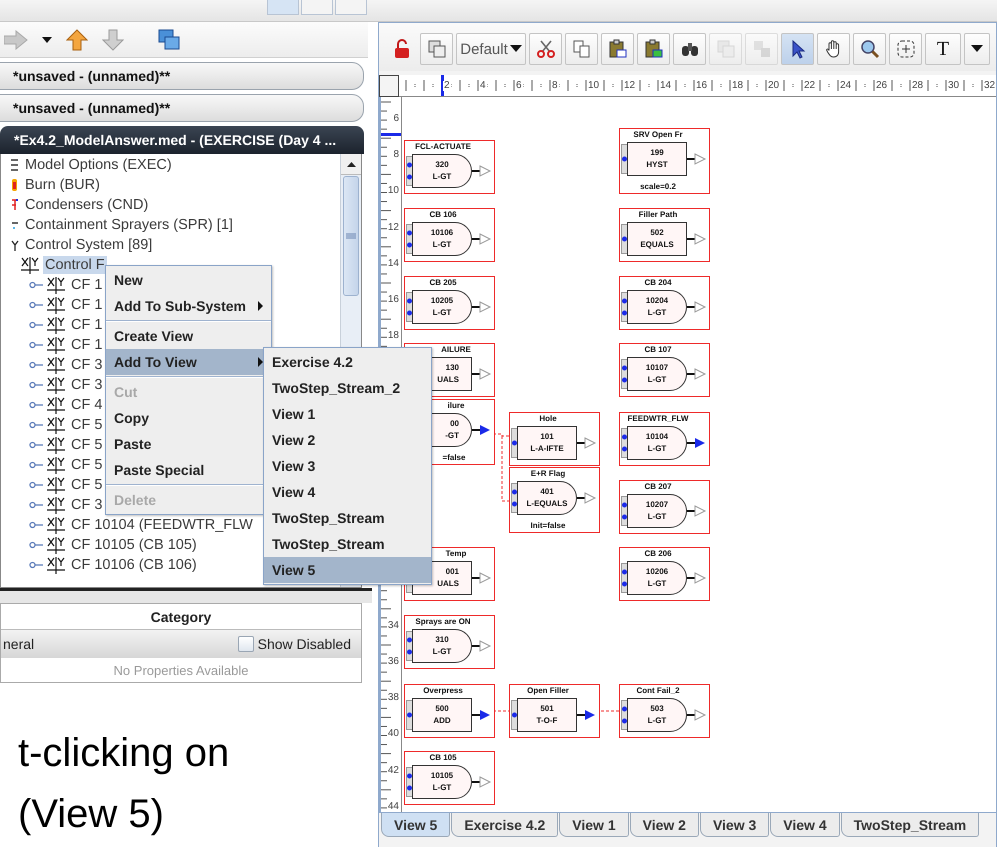  What do you see at coordinates (456, 554) in the screenshot?
I see `block-title: Temp` at bounding box center [456, 554].